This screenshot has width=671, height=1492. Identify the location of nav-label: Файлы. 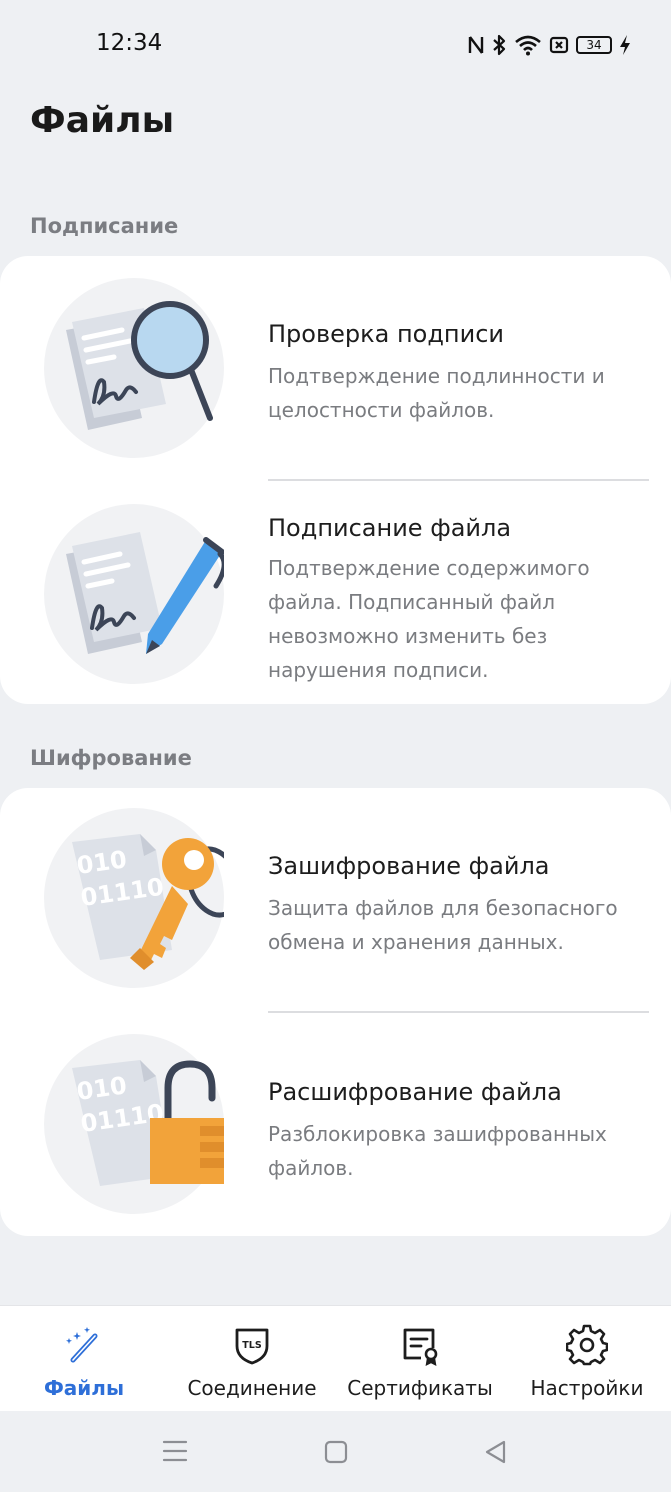
(84, 1388).